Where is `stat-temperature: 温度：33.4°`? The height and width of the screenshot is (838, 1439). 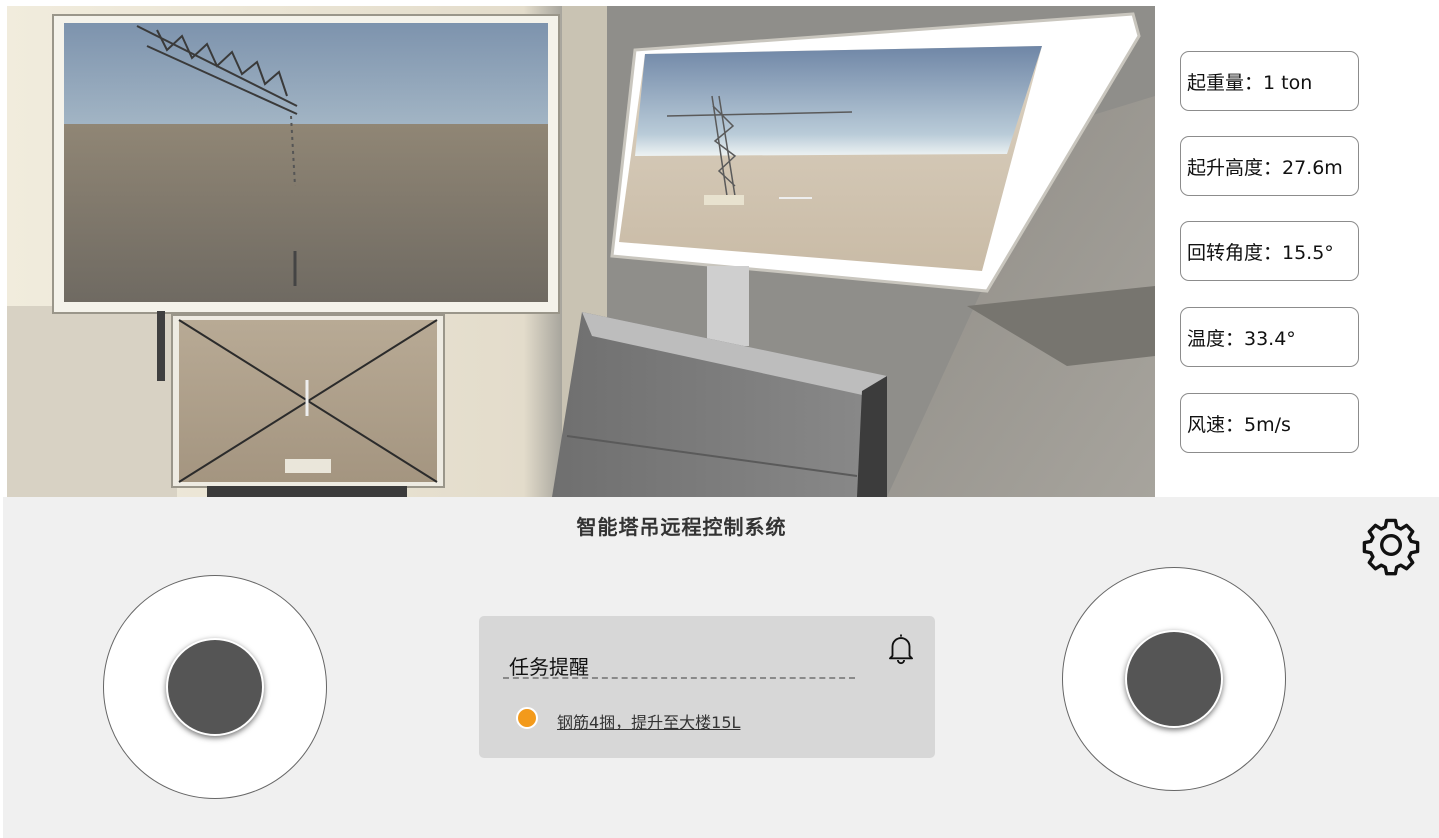
stat-temperature: 温度：33.4° is located at coordinates (1269, 337).